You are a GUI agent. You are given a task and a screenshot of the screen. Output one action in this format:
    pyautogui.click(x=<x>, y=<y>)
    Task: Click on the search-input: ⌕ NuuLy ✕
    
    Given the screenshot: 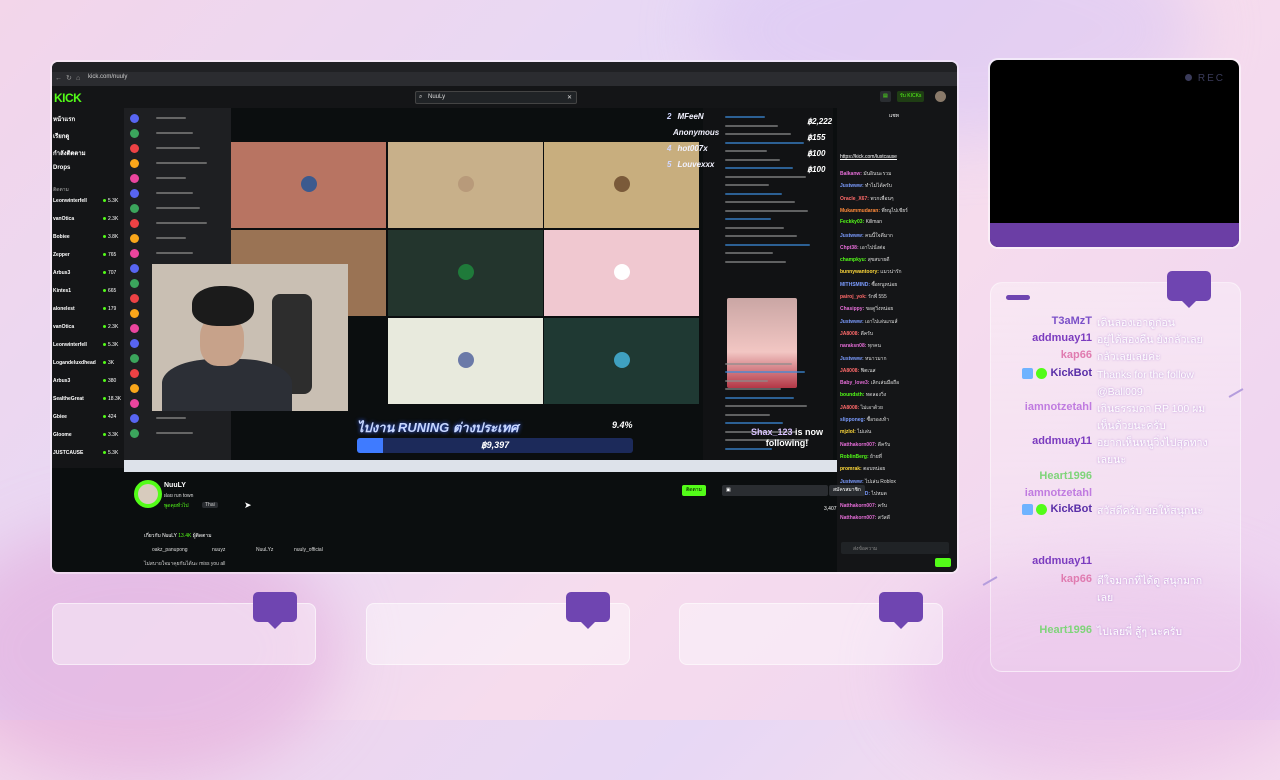 What is the action you would take?
    pyautogui.click(x=496, y=97)
    